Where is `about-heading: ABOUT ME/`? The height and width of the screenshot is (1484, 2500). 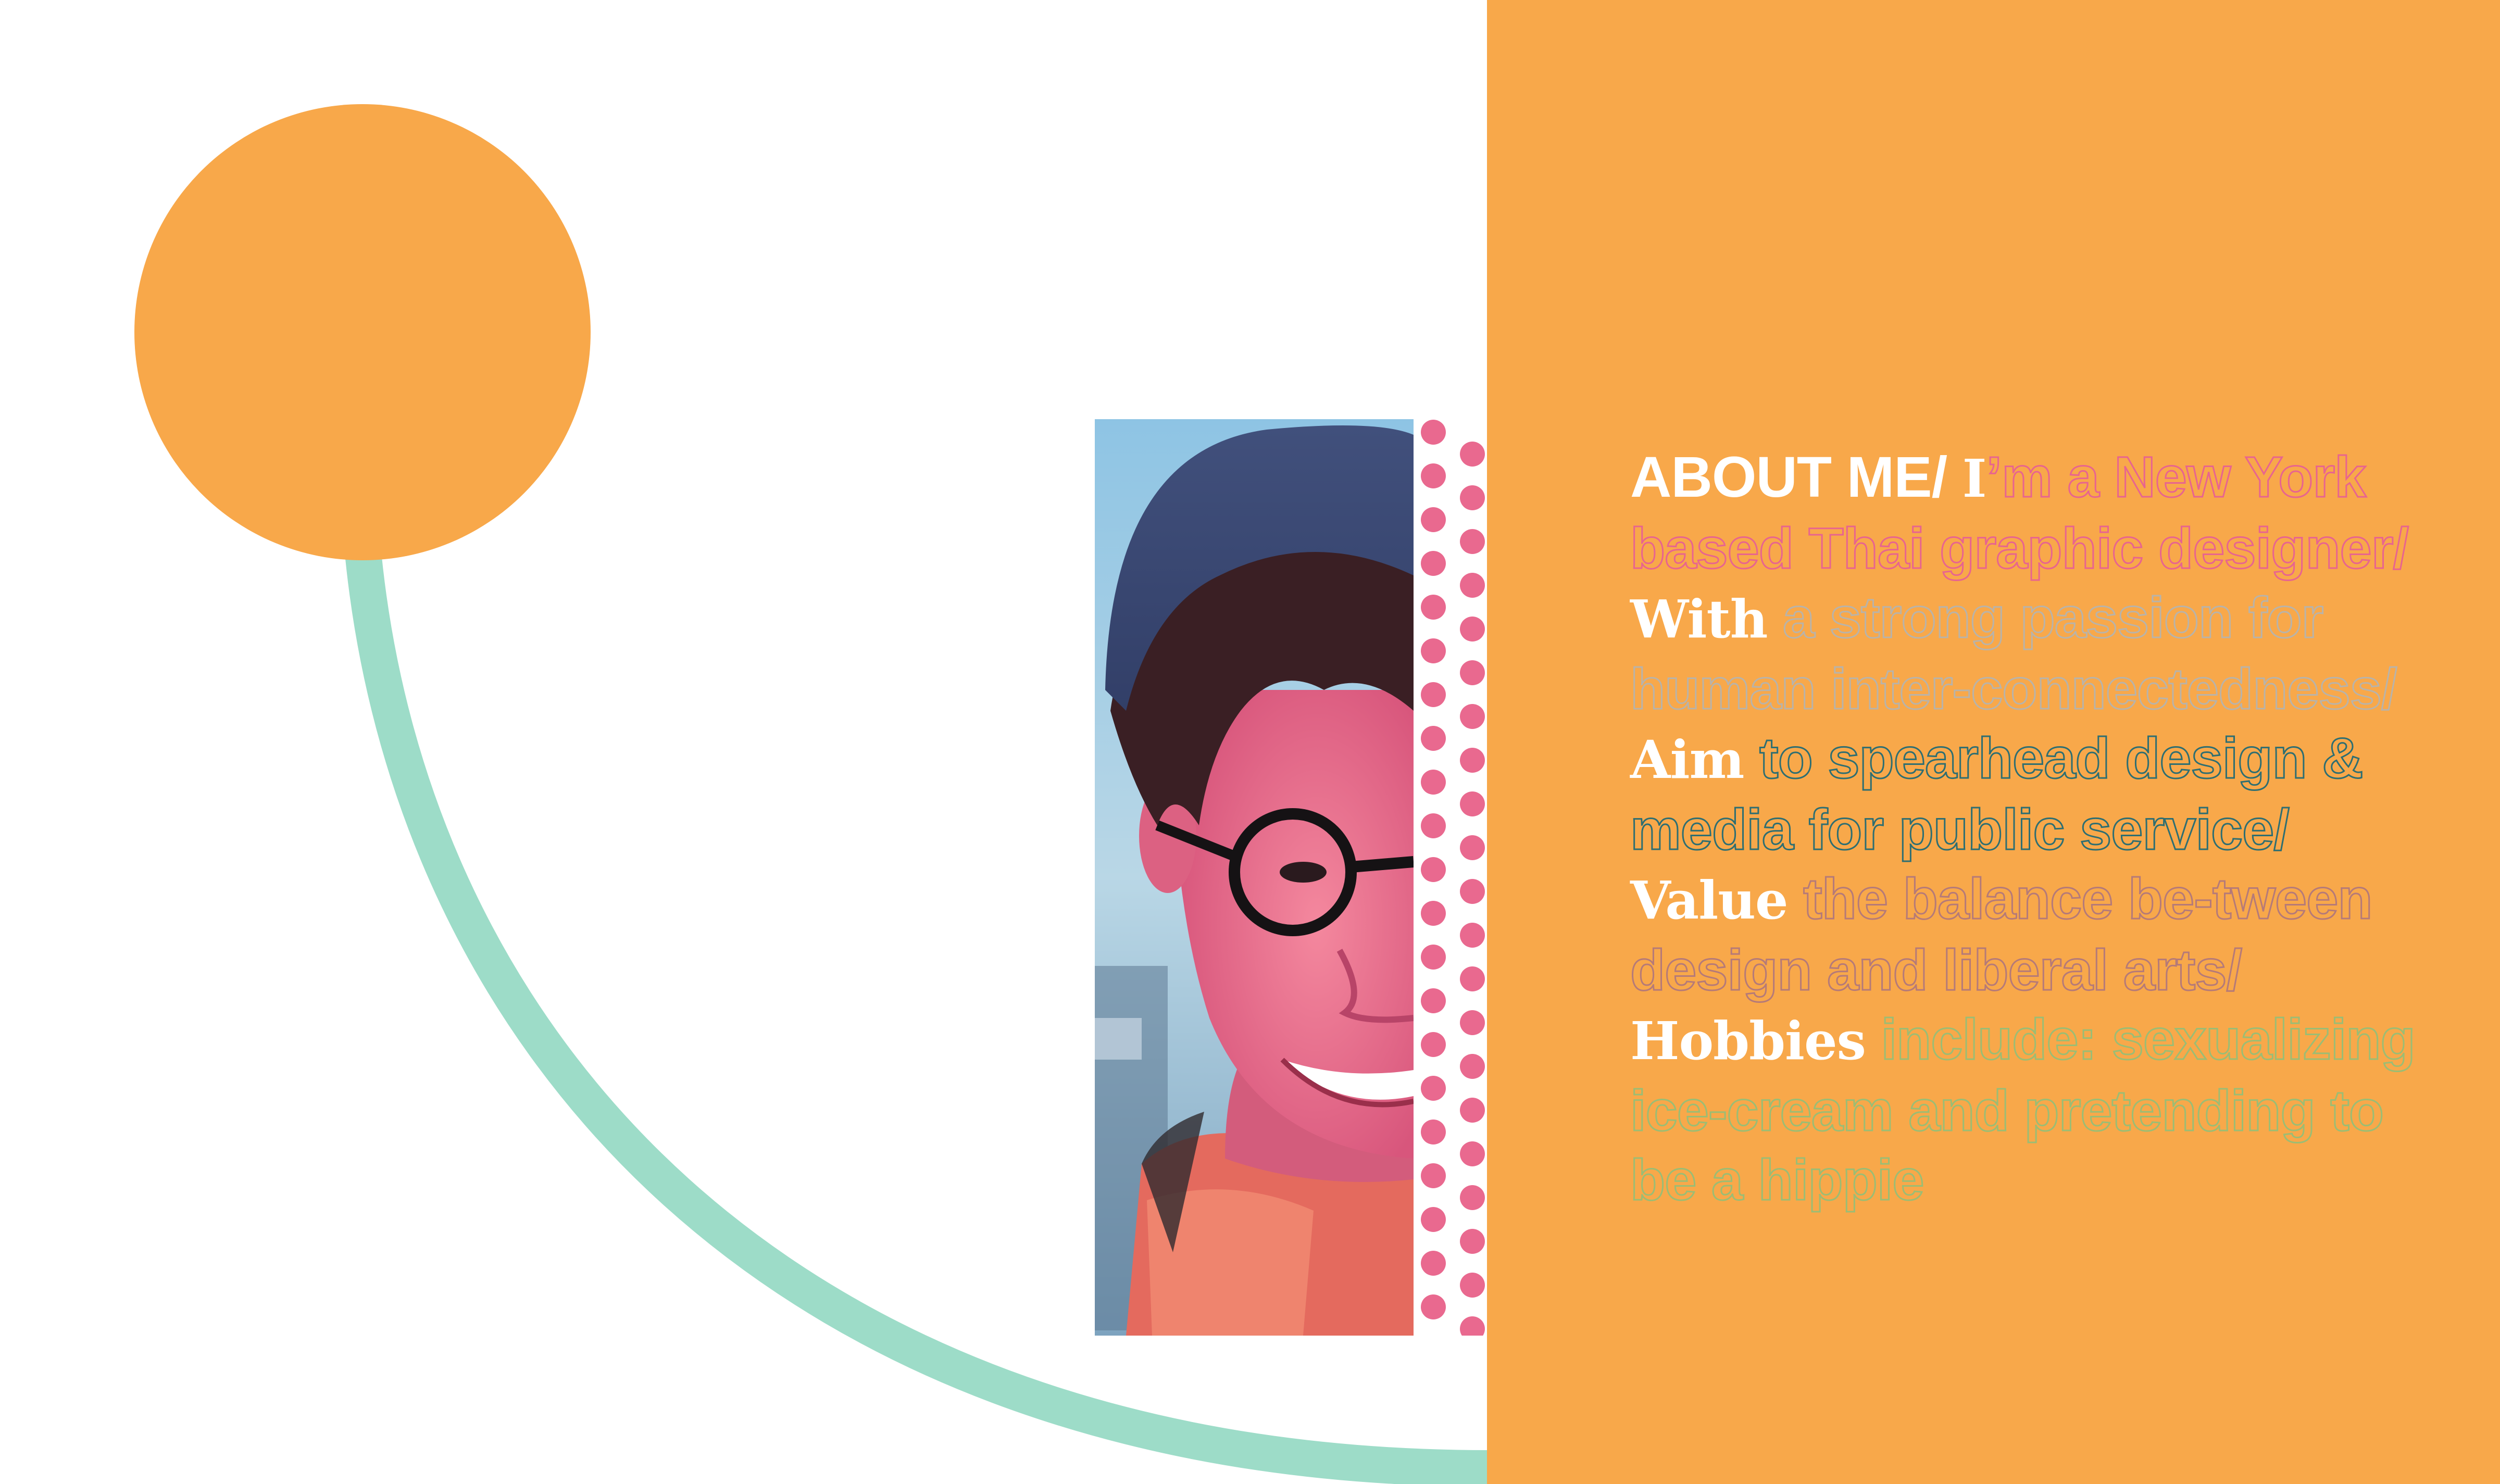 about-heading: ABOUT ME/ is located at coordinates (1789, 477).